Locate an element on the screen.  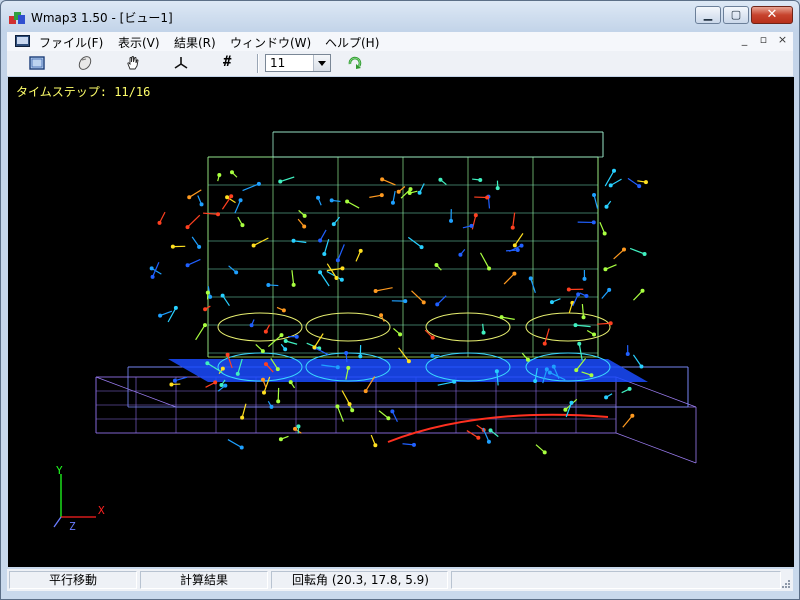
close-button: ✕ is located at coordinates (772, 15).